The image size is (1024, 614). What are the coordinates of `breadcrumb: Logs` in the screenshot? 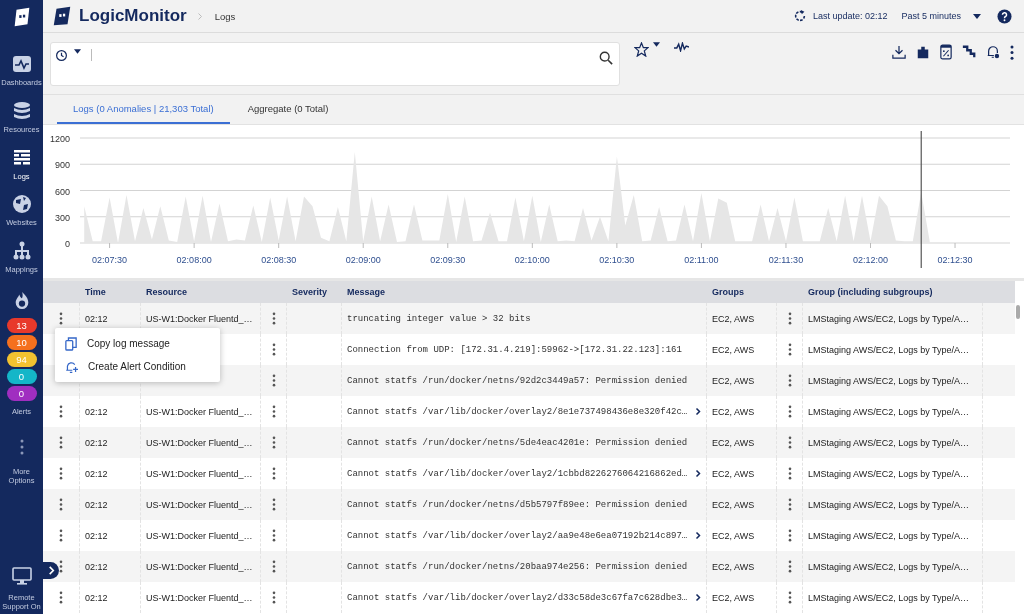 It's located at (225, 16).